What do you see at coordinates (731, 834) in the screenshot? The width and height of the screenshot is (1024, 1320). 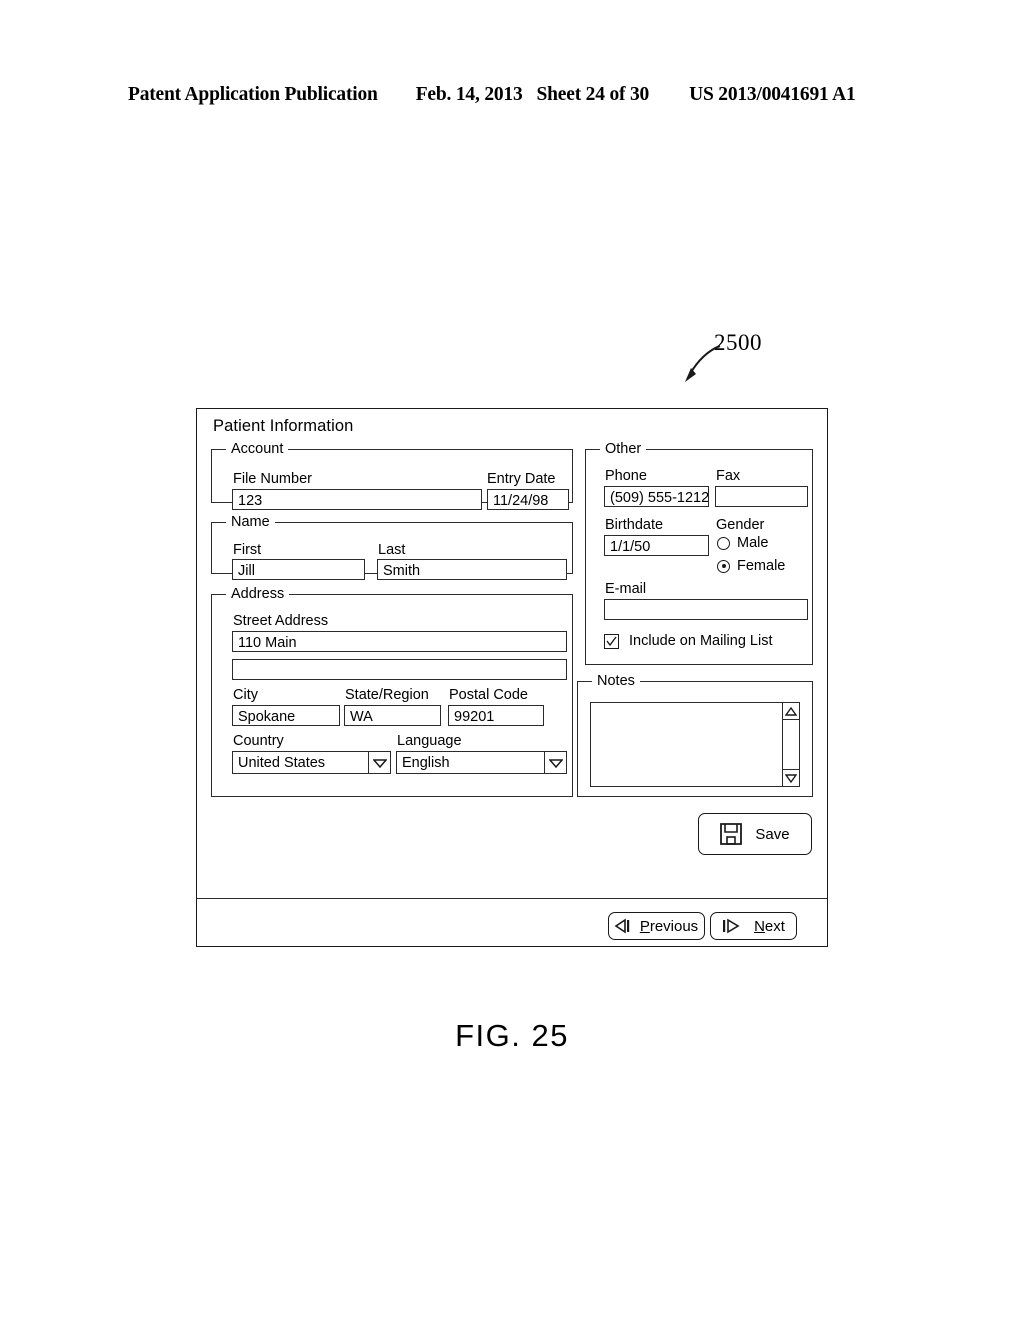 I see `floppy-disk-save-icon` at bounding box center [731, 834].